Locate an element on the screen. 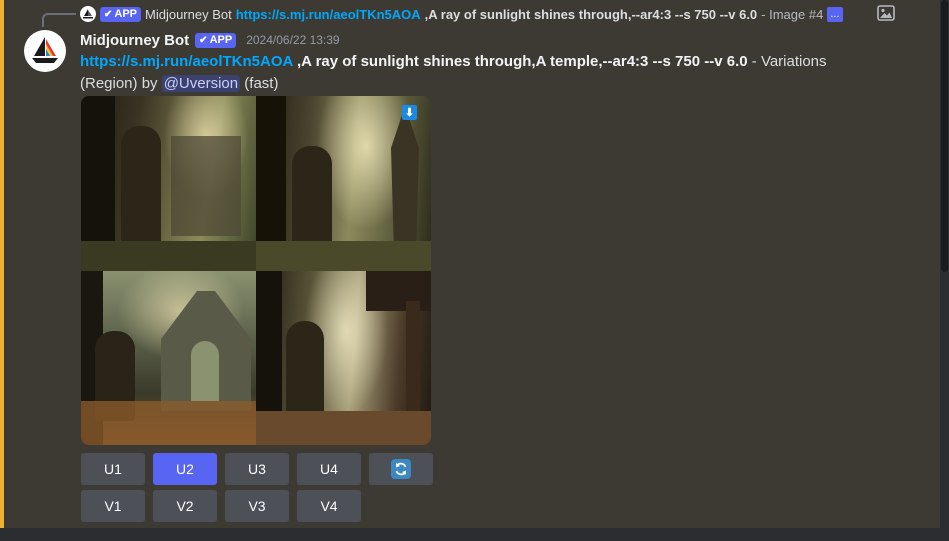 Image resolution: width=949 pixels, height=541 pixels. prompt-link: https://s.mj.run/aeolTKn5AOA is located at coordinates (186, 61).